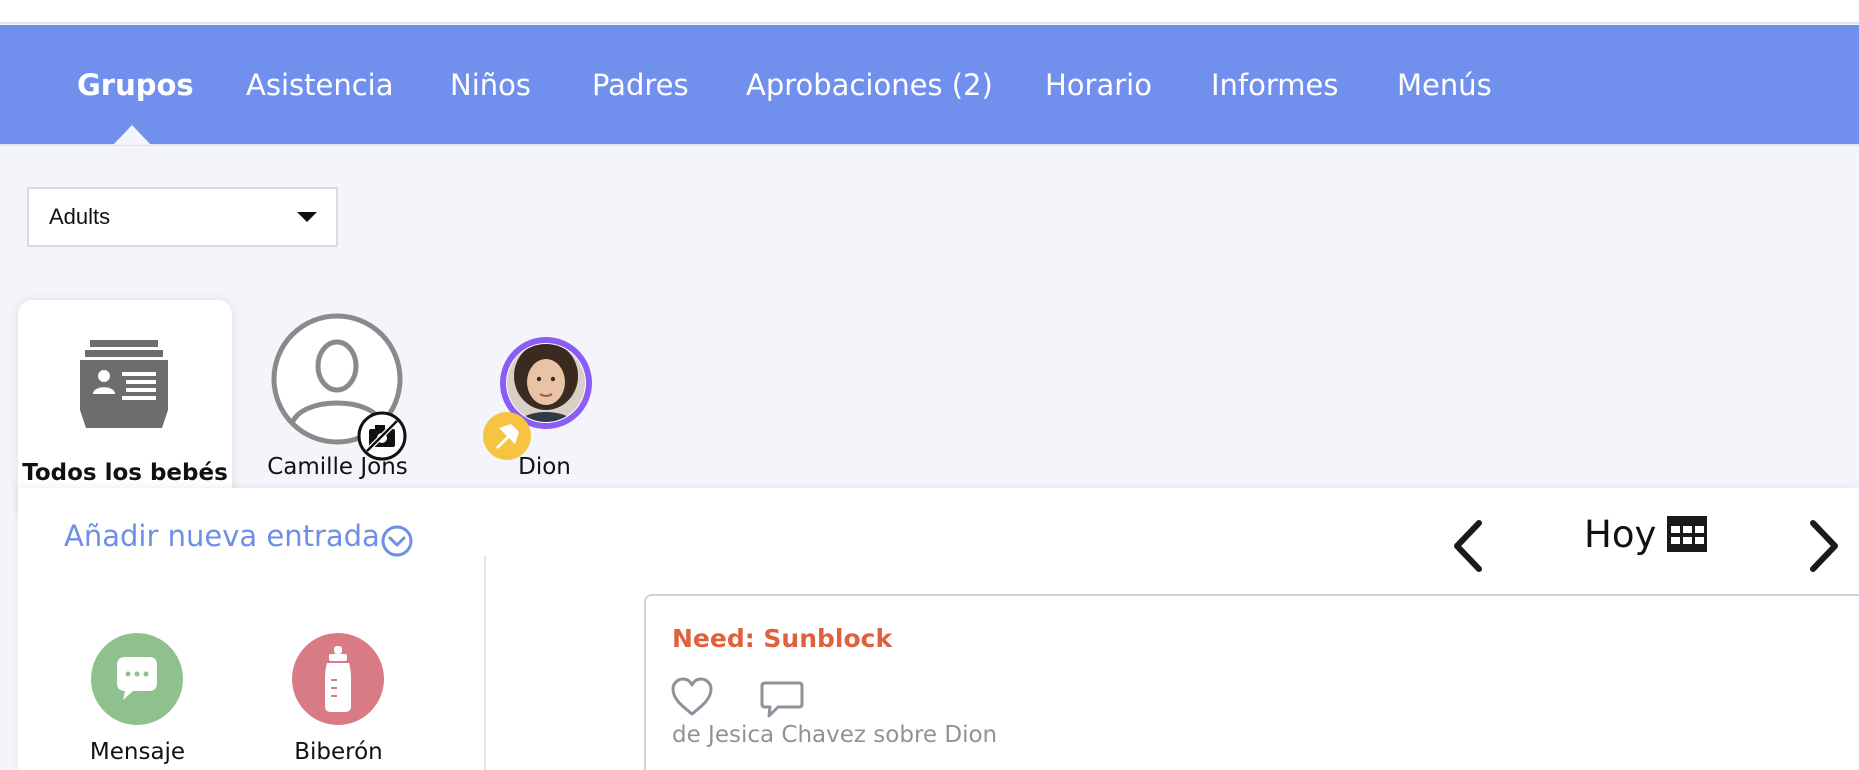 This screenshot has width=1859, height=770. I want to click on panel-divider, so click(485, 663).